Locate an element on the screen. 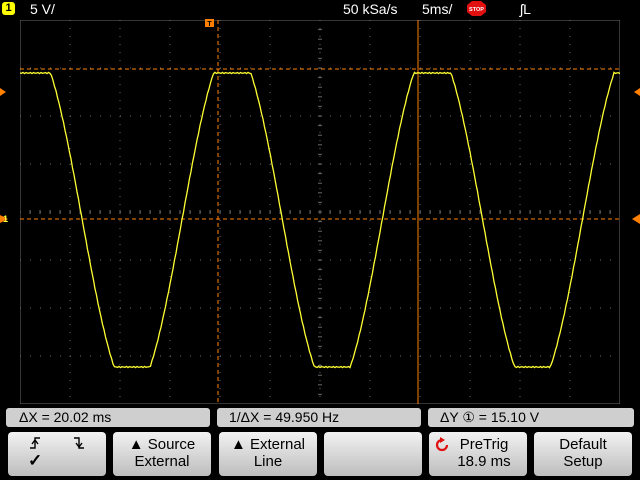 This screenshot has height=480, width=640. delta-x-text: ΔX = 20.02 ms is located at coordinates (65, 417).